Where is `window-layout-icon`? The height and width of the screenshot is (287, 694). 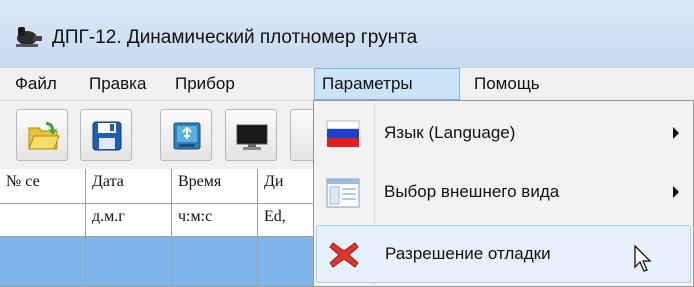
window-layout-icon is located at coordinates (343, 193).